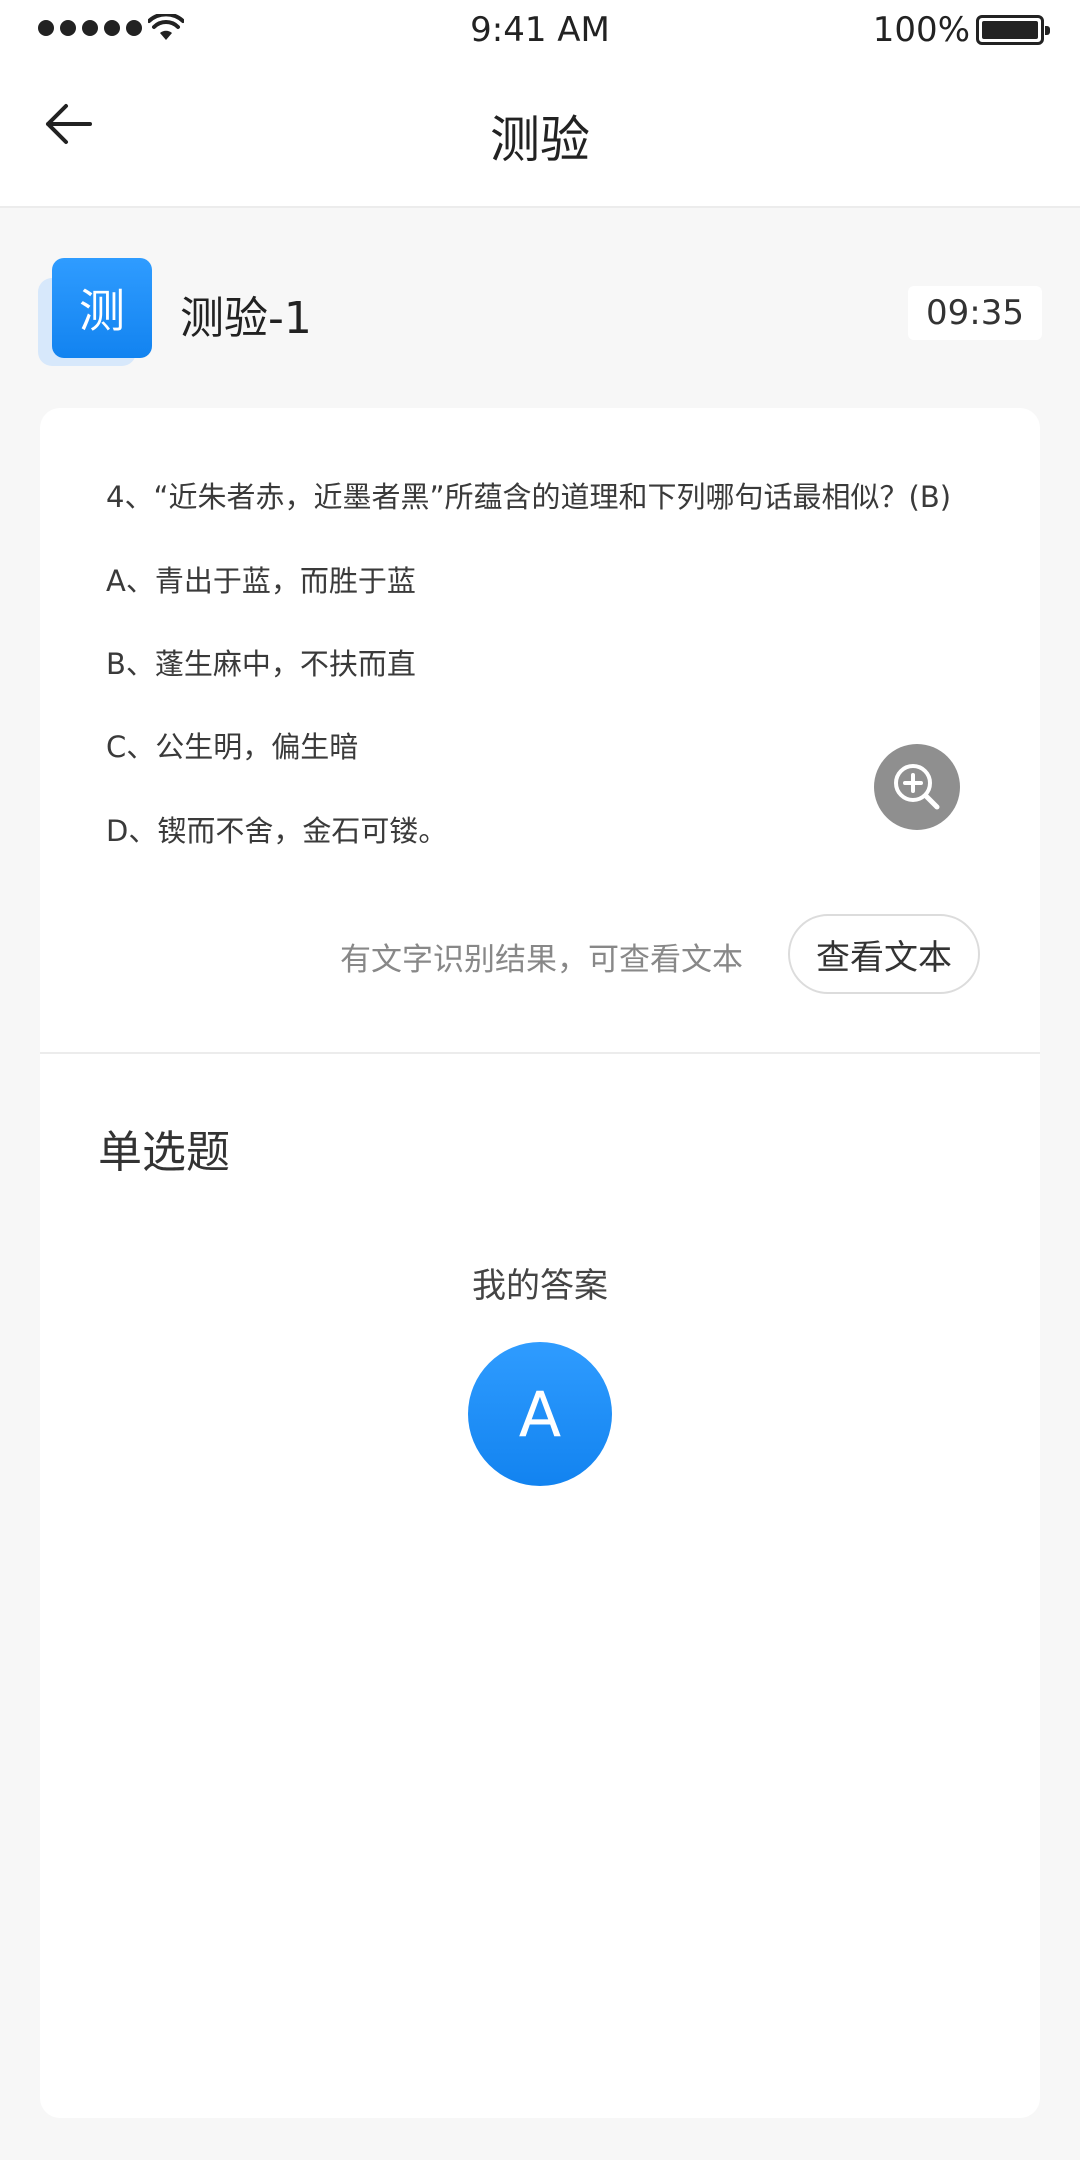  What do you see at coordinates (102, 308) in the screenshot?
I see `test-icon-char: 测` at bounding box center [102, 308].